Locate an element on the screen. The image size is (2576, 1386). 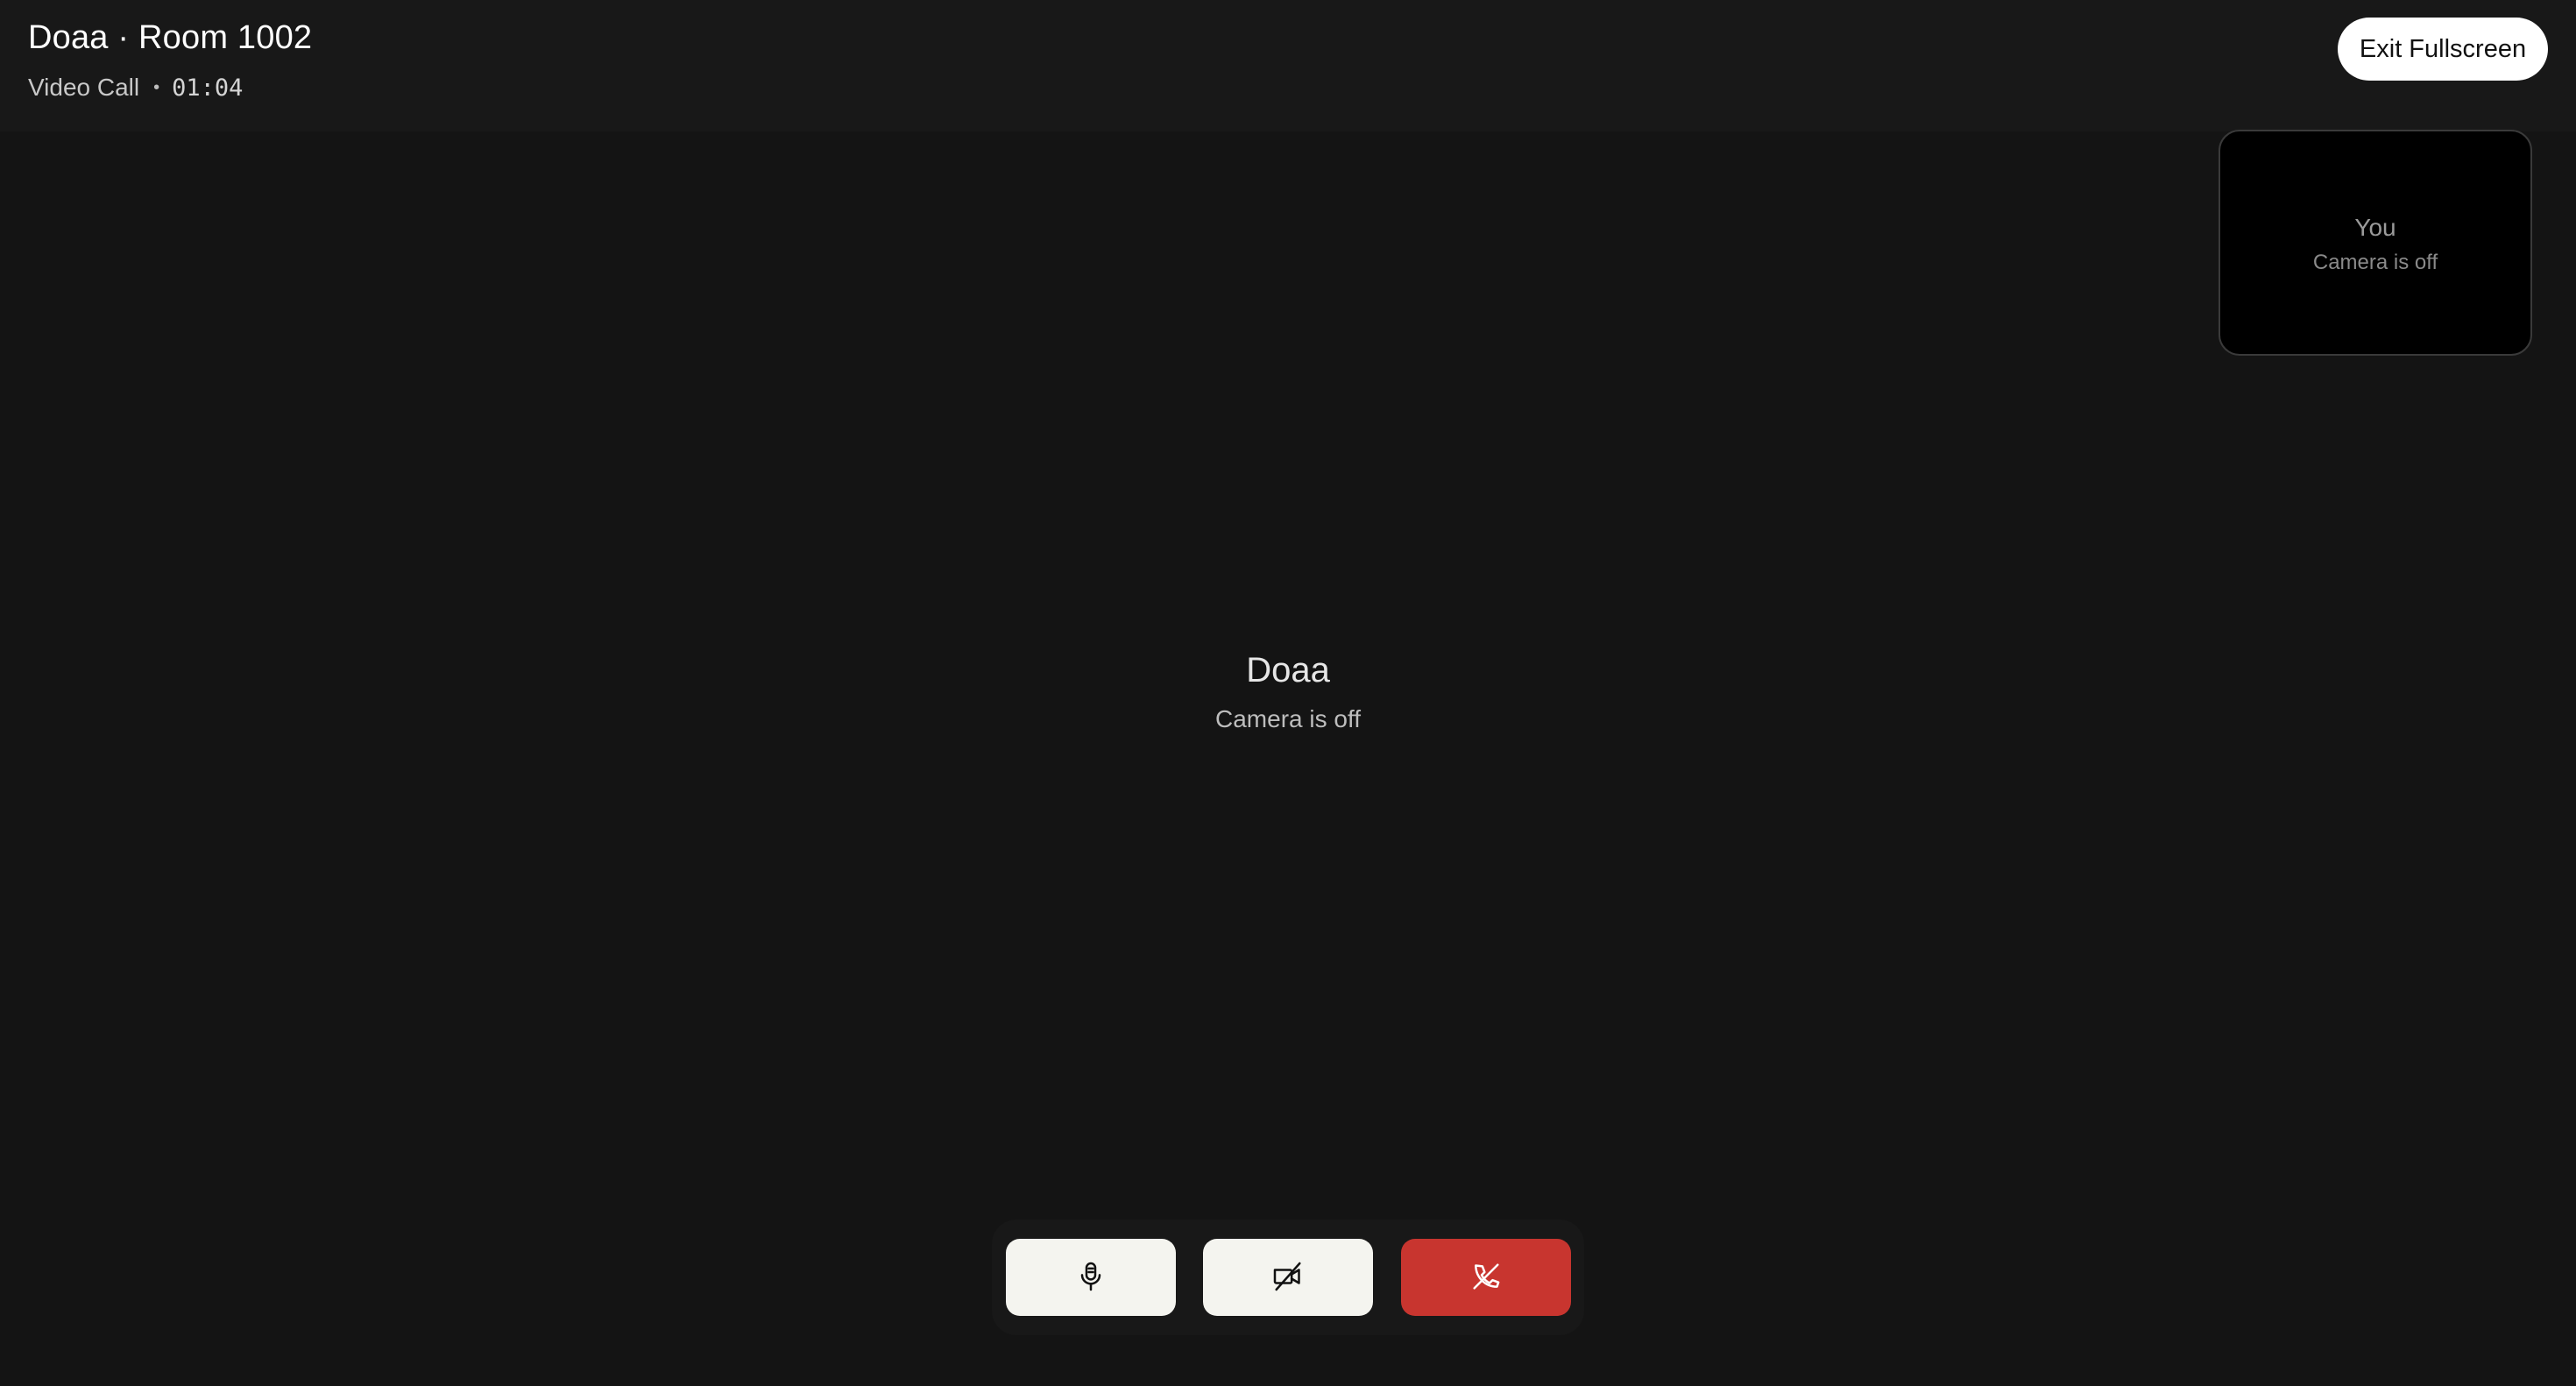
exit-fullscreen-button: Exit Fullscreen is located at coordinates (2443, 49).